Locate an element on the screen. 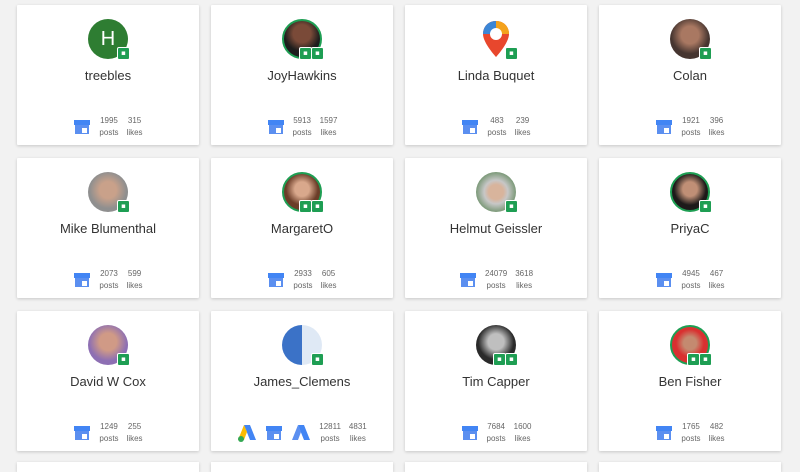  user-stats: 1249 posts 255 likes is located at coordinates (108, 433).